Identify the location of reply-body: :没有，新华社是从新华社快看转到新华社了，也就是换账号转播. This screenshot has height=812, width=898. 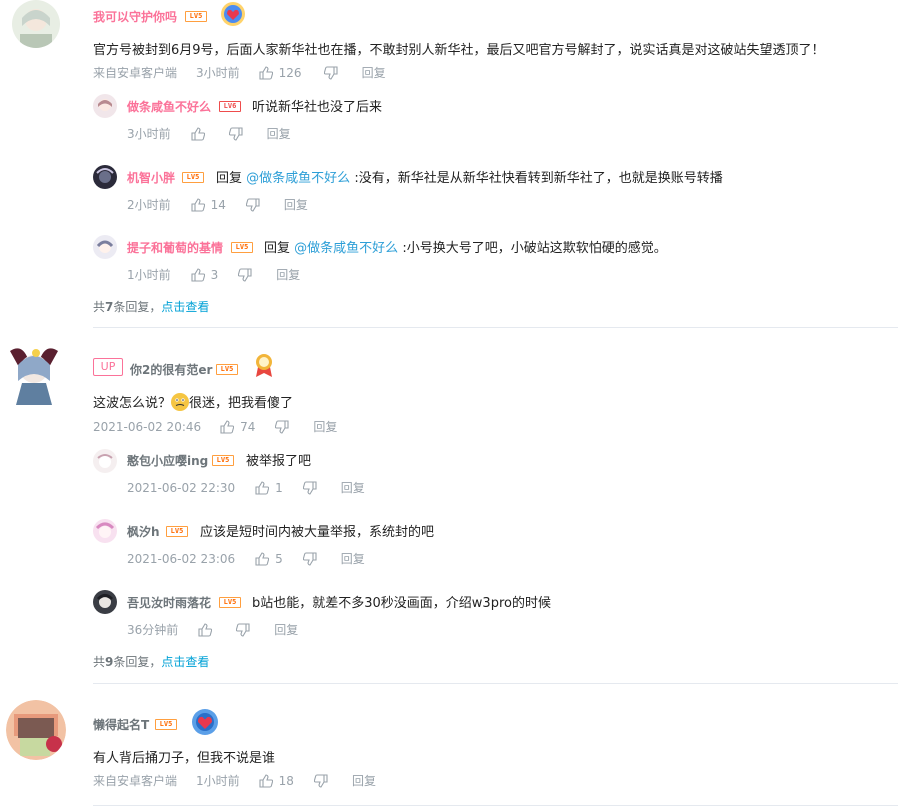
(538, 178).